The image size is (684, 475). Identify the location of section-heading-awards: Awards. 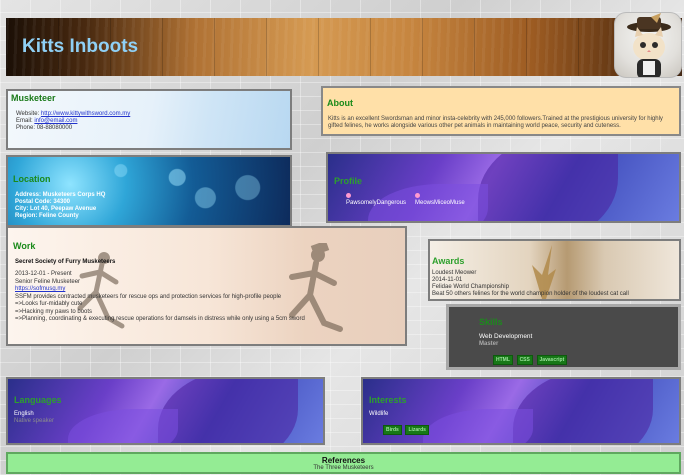
(448, 261).